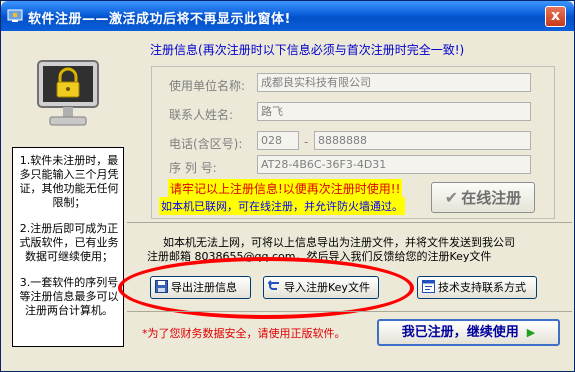  I want to click on tech-support-button: 技术支持联系方式, so click(477, 287).